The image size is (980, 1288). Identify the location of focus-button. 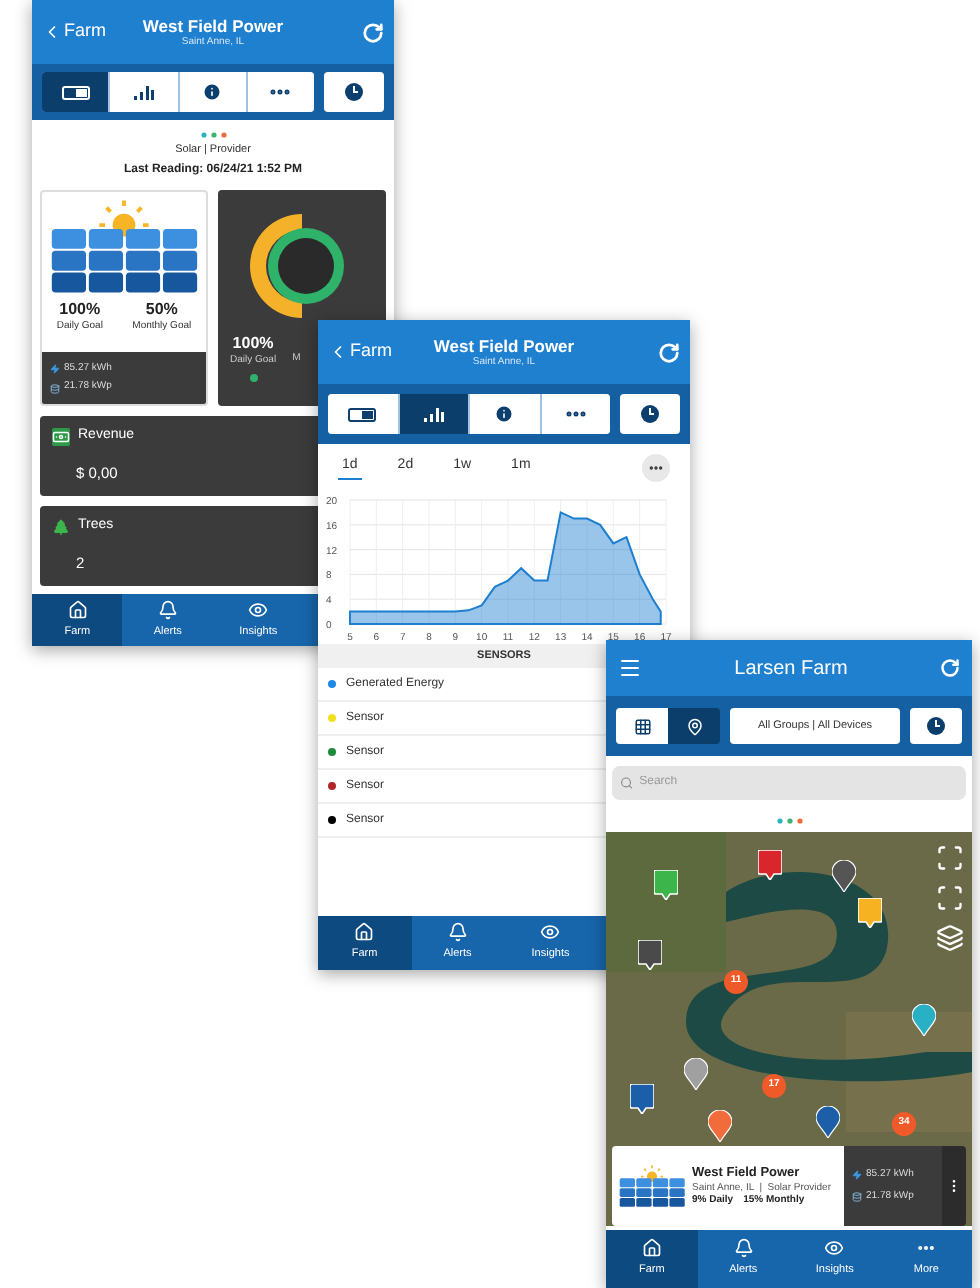
(950, 858).